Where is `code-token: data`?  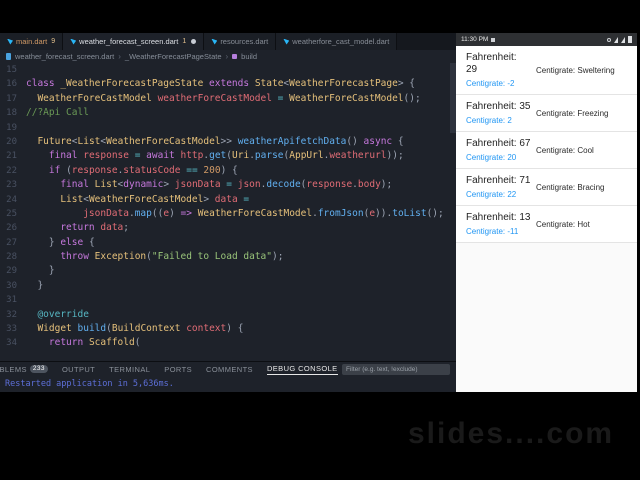 code-token: data is located at coordinates (229, 199).